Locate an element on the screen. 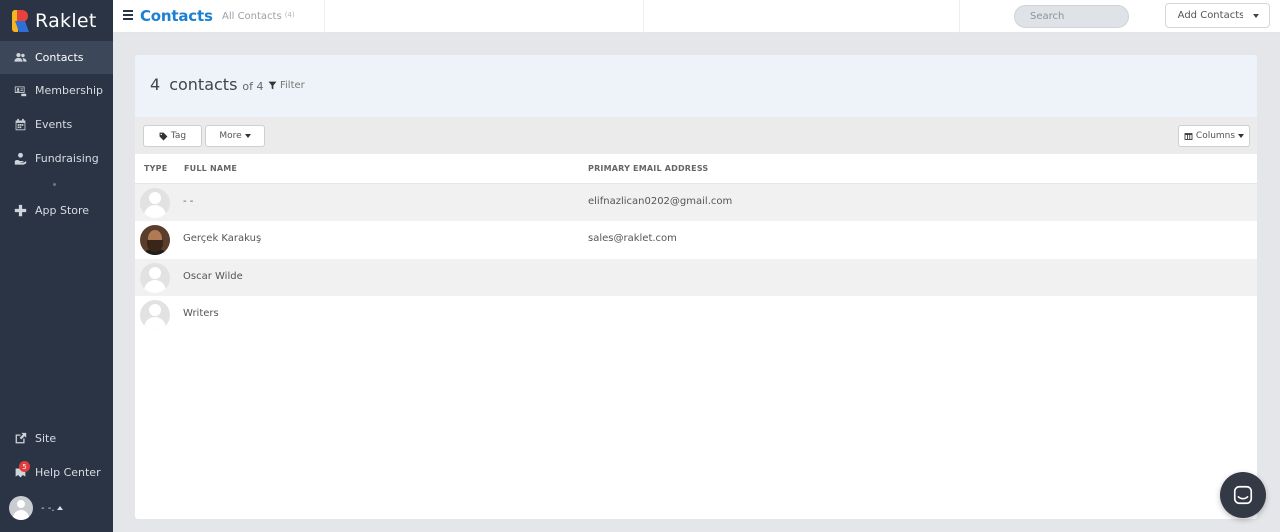 This screenshot has width=1280, height=532. contacts-count: 4 contacts of 4 is located at coordinates (207, 84).